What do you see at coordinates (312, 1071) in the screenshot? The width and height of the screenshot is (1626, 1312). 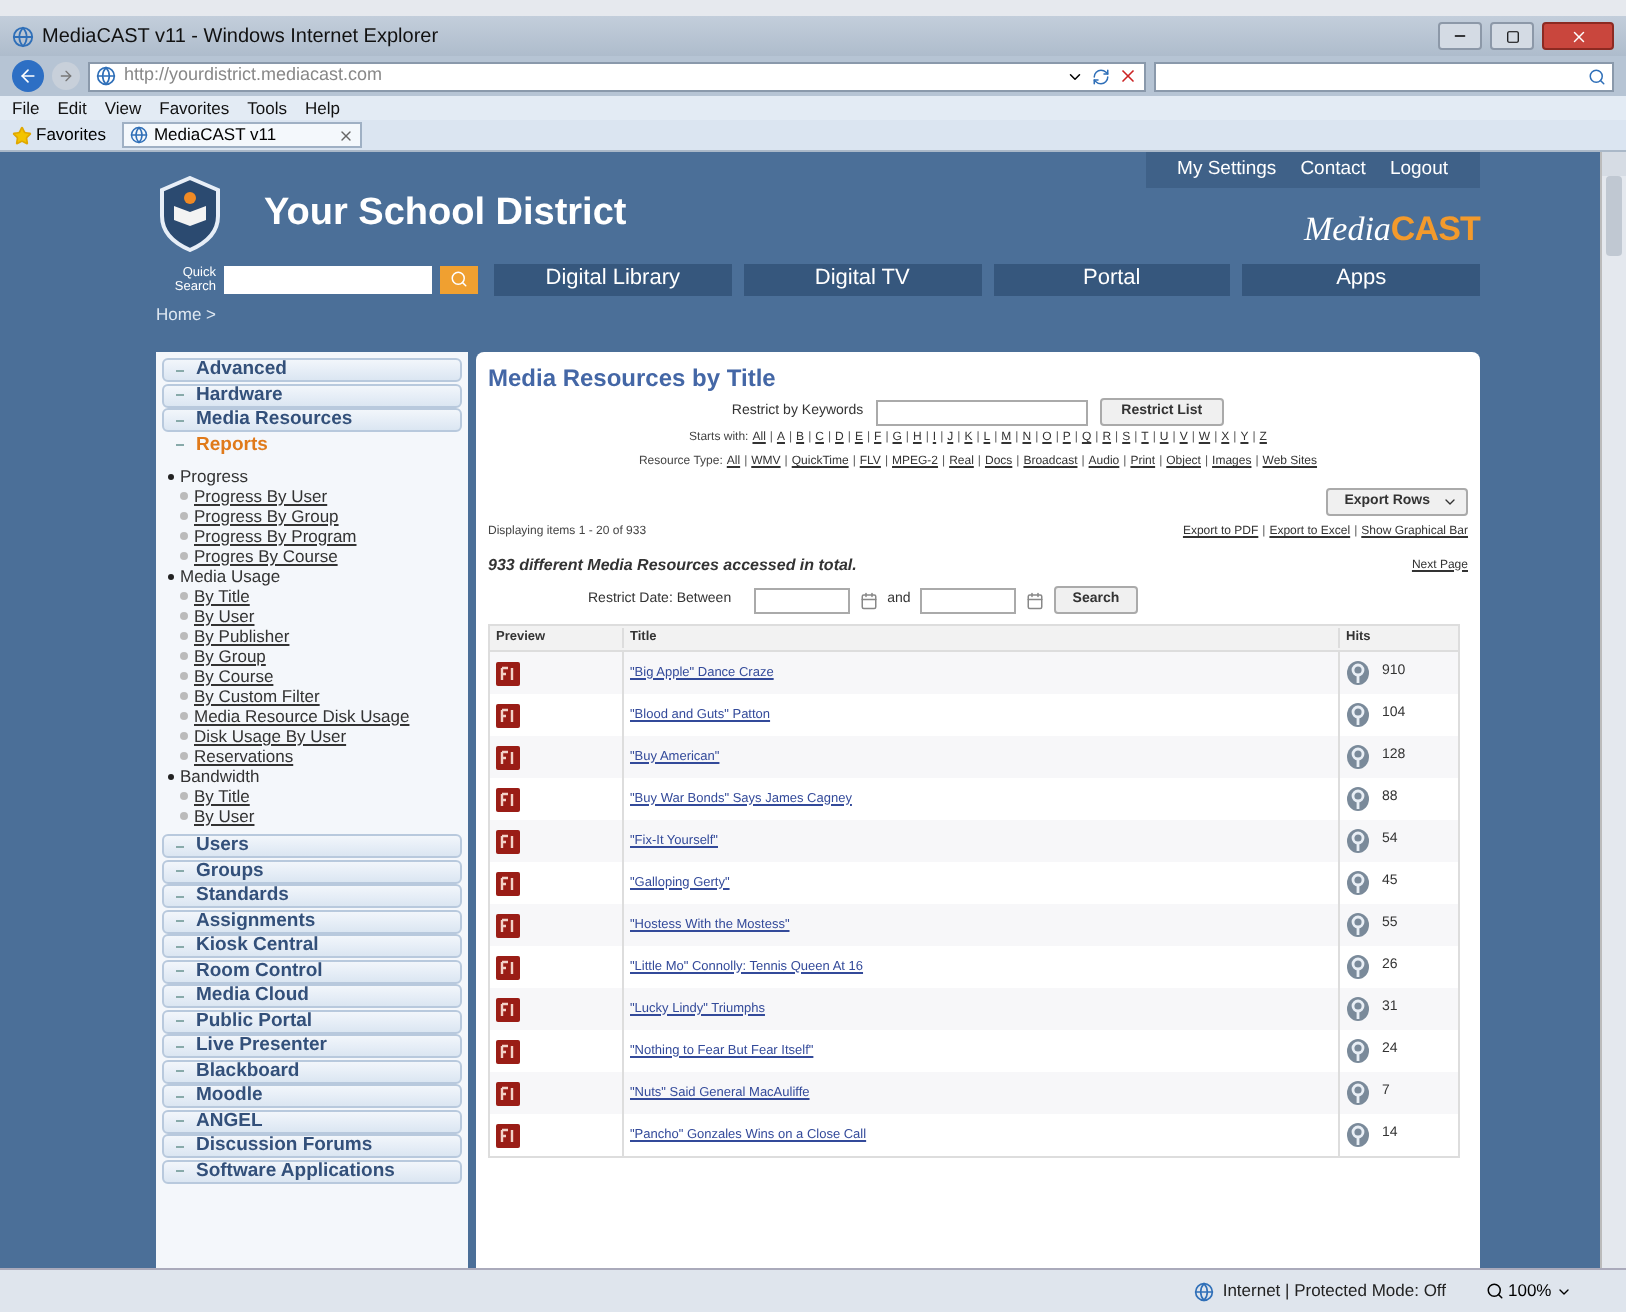 I see `sidebar-item: Blackboard` at bounding box center [312, 1071].